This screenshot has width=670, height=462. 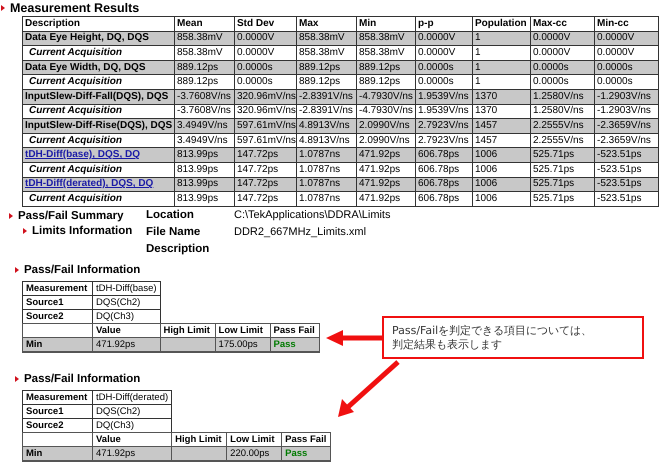 What do you see at coordinates (300, 232) in the screenshot?
I see `field-value: DDR2_667MHz_Limits.xml` at bounding box center [300, 232].